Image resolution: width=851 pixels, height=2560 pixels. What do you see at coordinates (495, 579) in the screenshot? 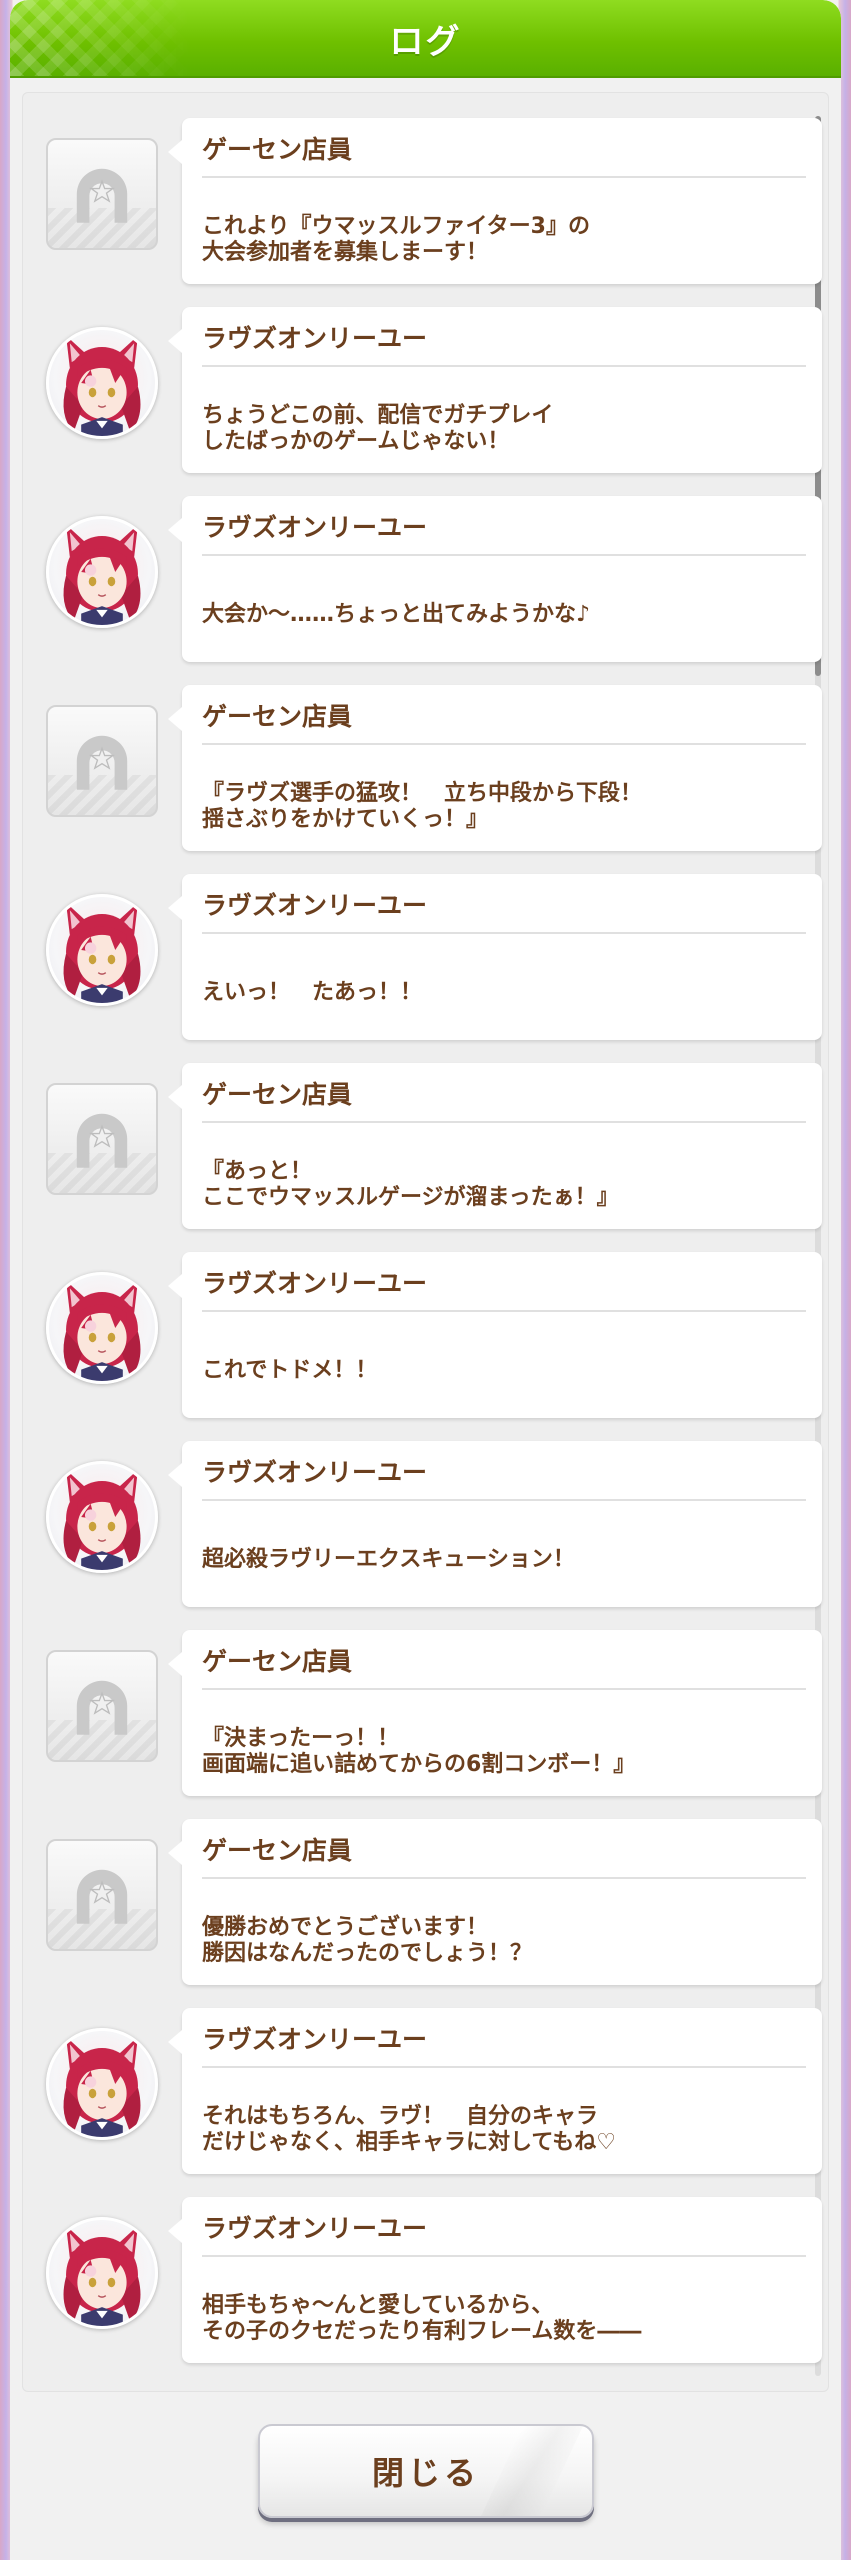
I see `speech-bubble: ラヴズオンリーユー大会か～……ちょっと出てみようかな♪` at bounding box center [495, 579].